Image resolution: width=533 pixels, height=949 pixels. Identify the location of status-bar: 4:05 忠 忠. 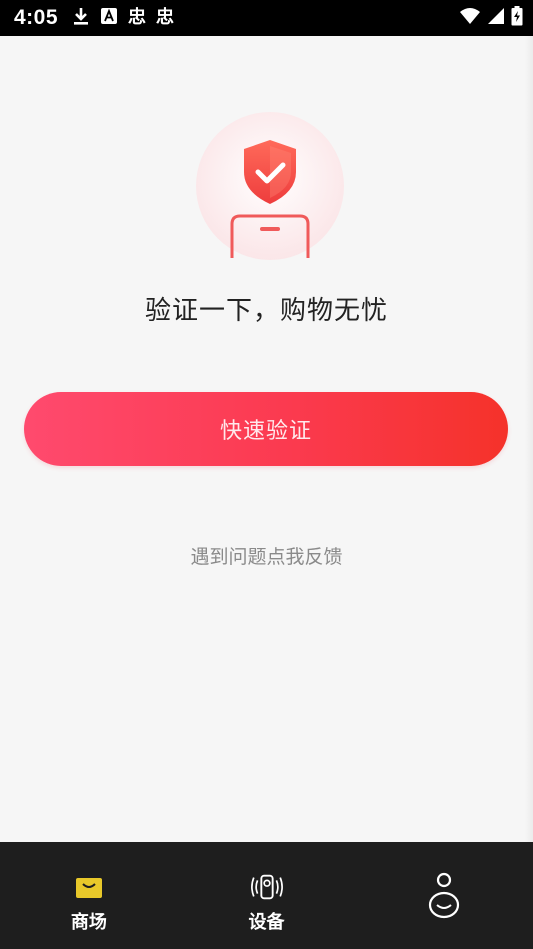
(266, 18).